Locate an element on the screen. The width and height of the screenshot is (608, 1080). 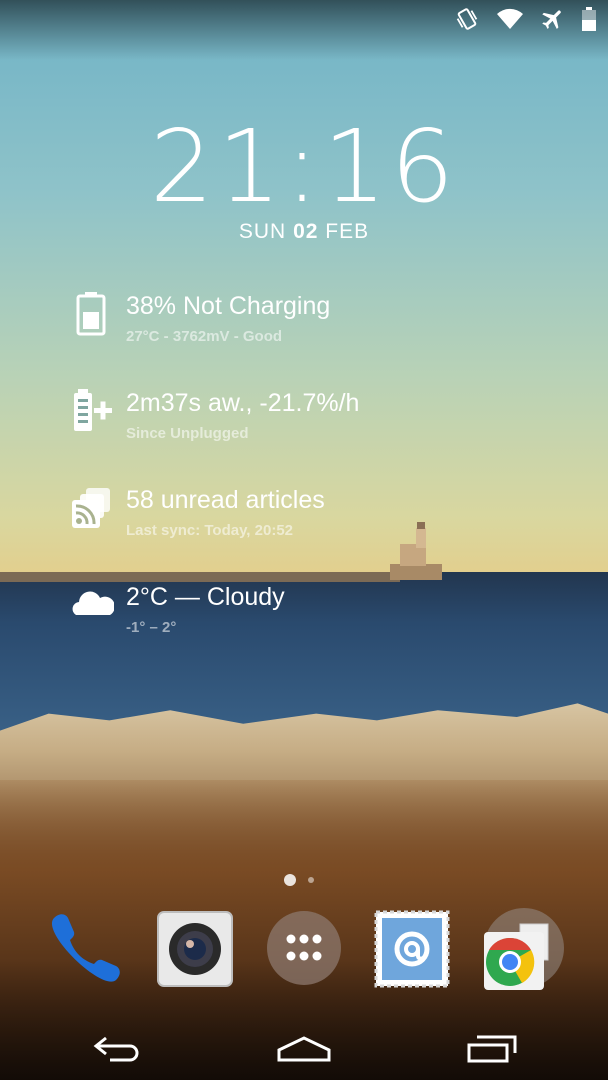
camera-app-icon is located at coordinates (196, 948).